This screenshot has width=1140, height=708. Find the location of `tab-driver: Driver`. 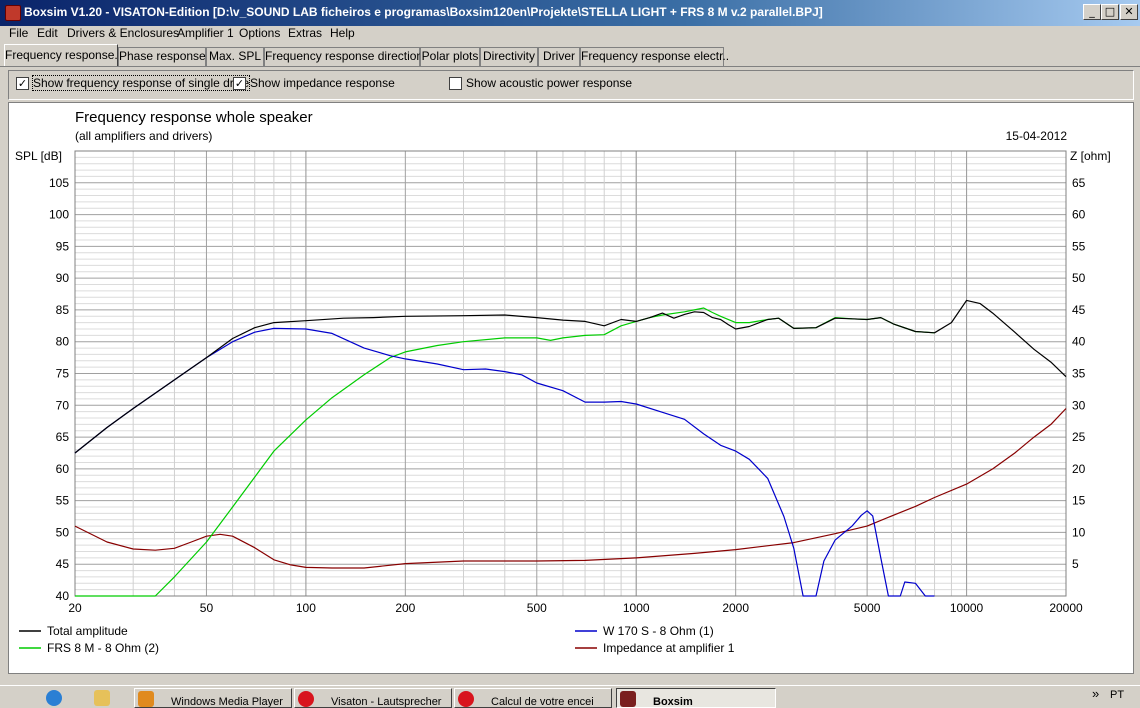

tab-driver: Driver is located at coordinates (559, 56).